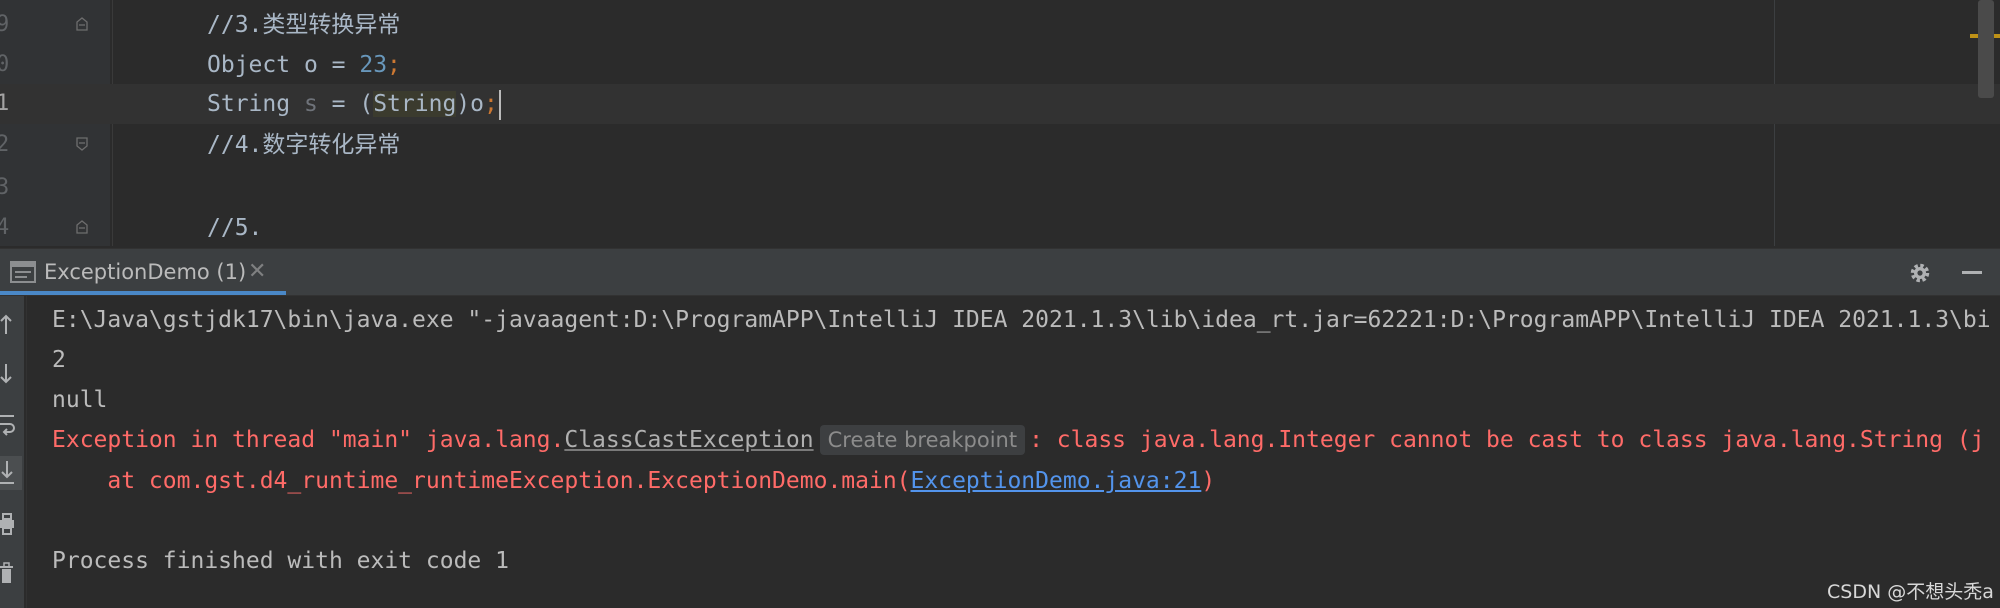  I want to click on code-text: String s = (String)o;, so click(354, 104).